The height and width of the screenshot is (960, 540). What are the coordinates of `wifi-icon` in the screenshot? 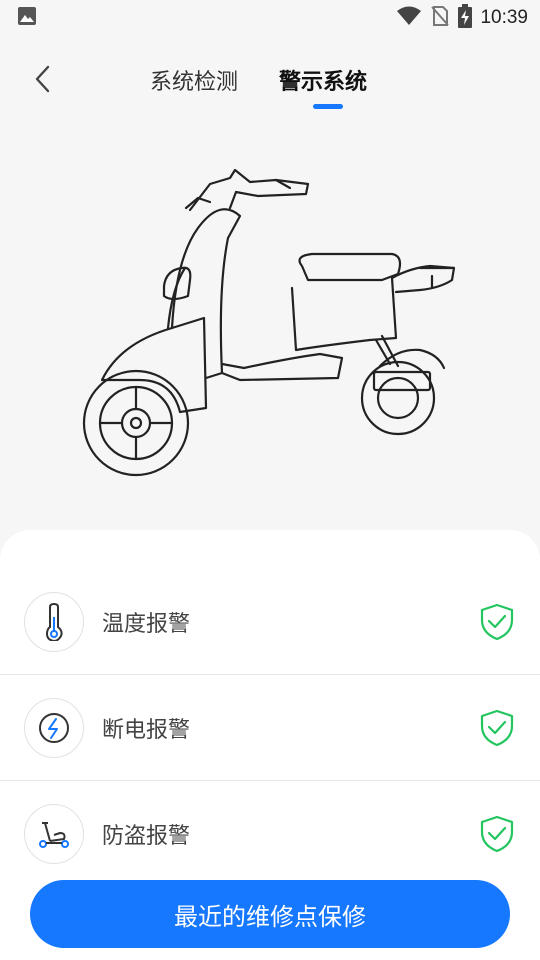 It's located at (409, 18).